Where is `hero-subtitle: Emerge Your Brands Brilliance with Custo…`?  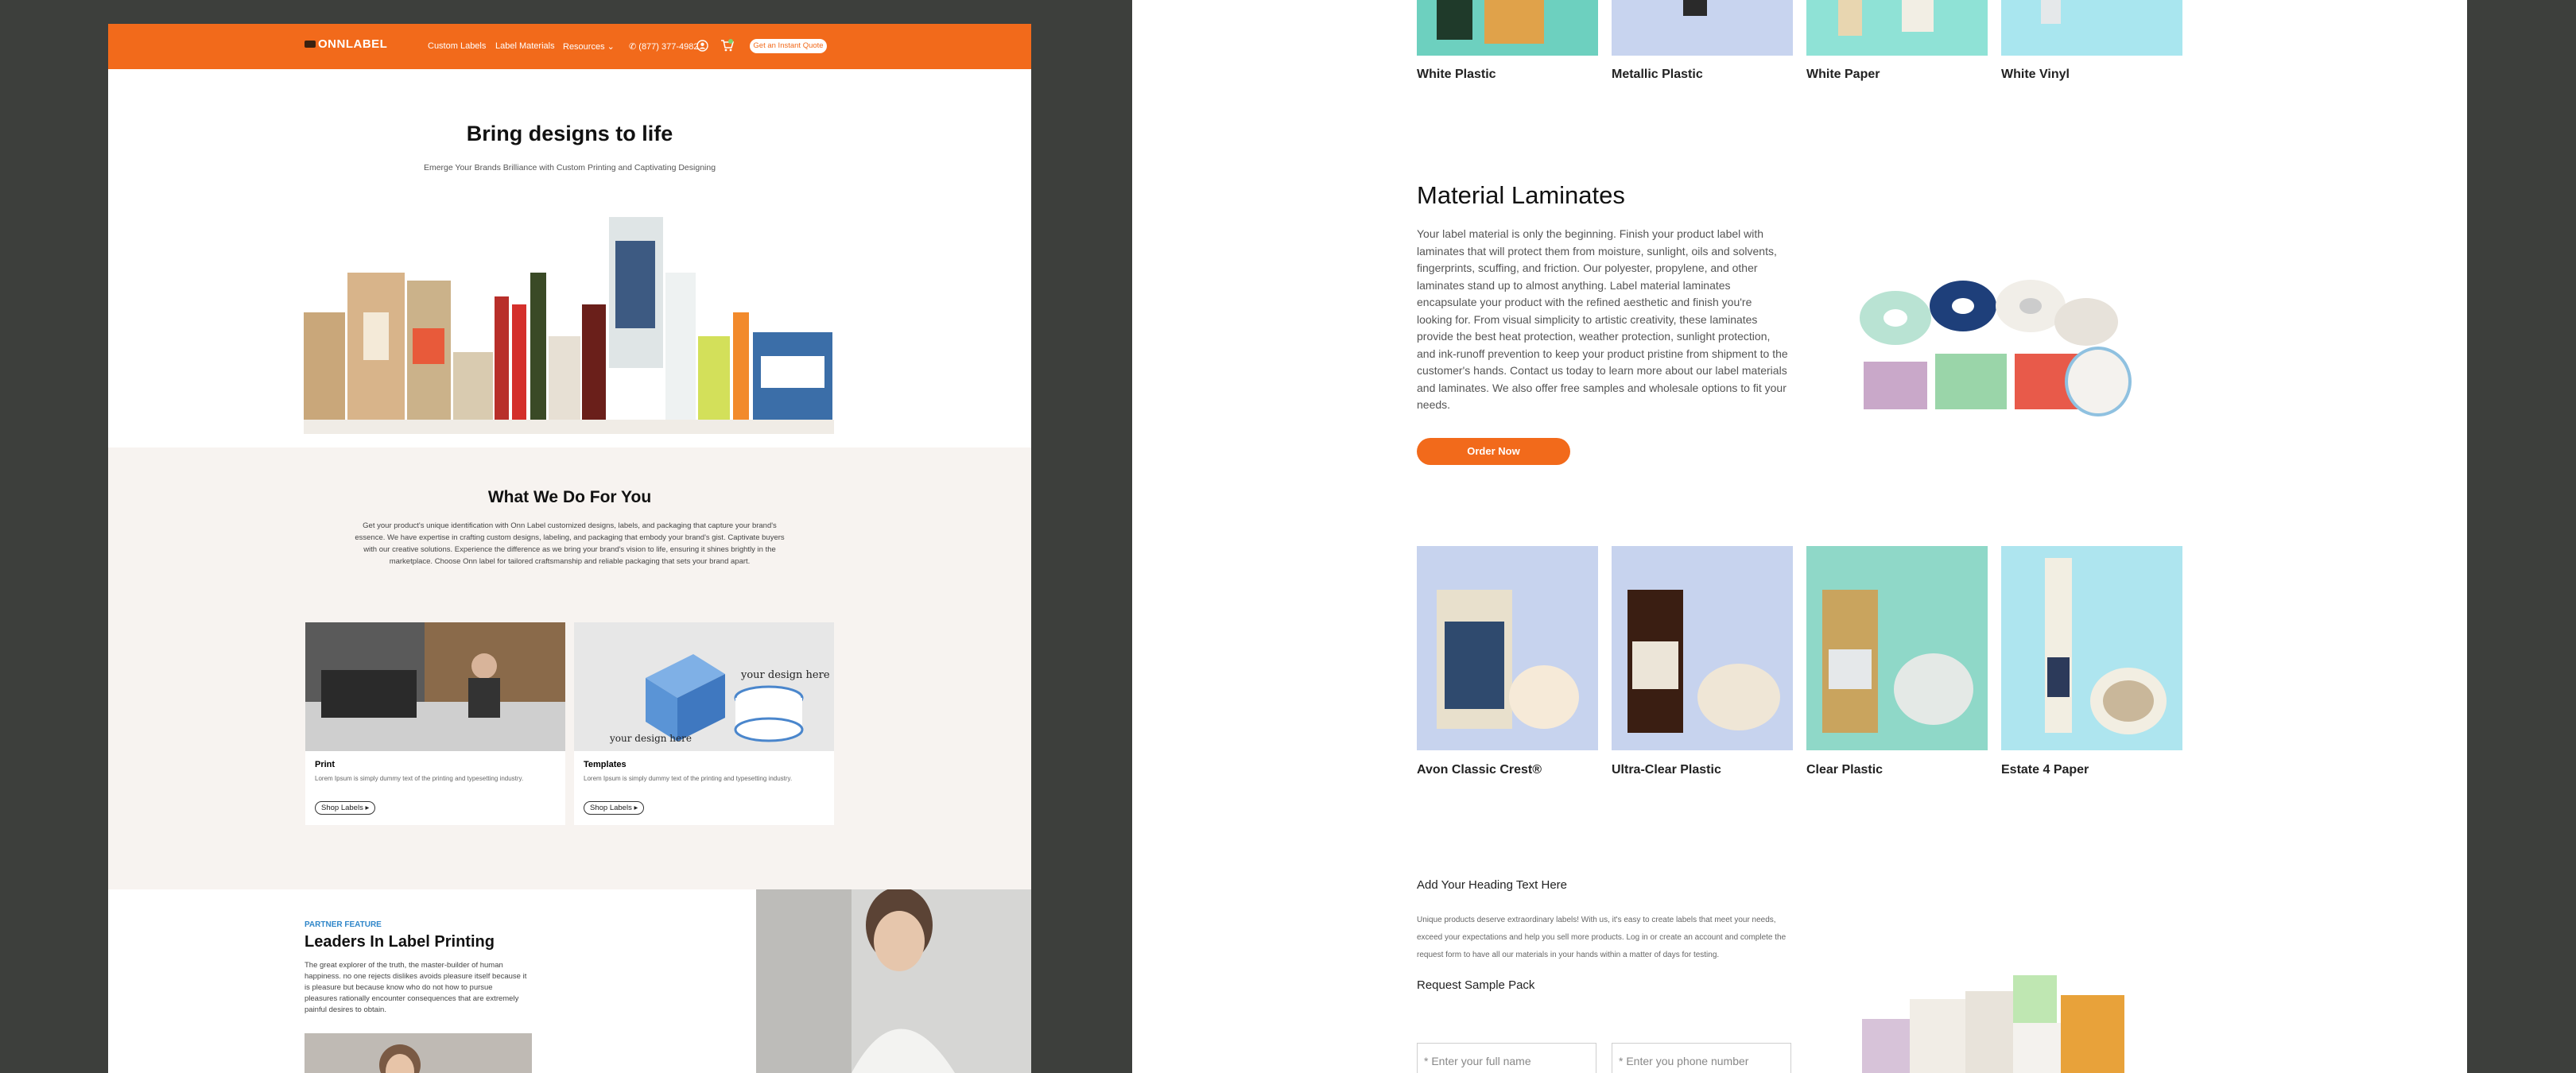 hero-subtitle: Emerge Your Brands Brilliance with Custo… is located at coordinates (569, 167).